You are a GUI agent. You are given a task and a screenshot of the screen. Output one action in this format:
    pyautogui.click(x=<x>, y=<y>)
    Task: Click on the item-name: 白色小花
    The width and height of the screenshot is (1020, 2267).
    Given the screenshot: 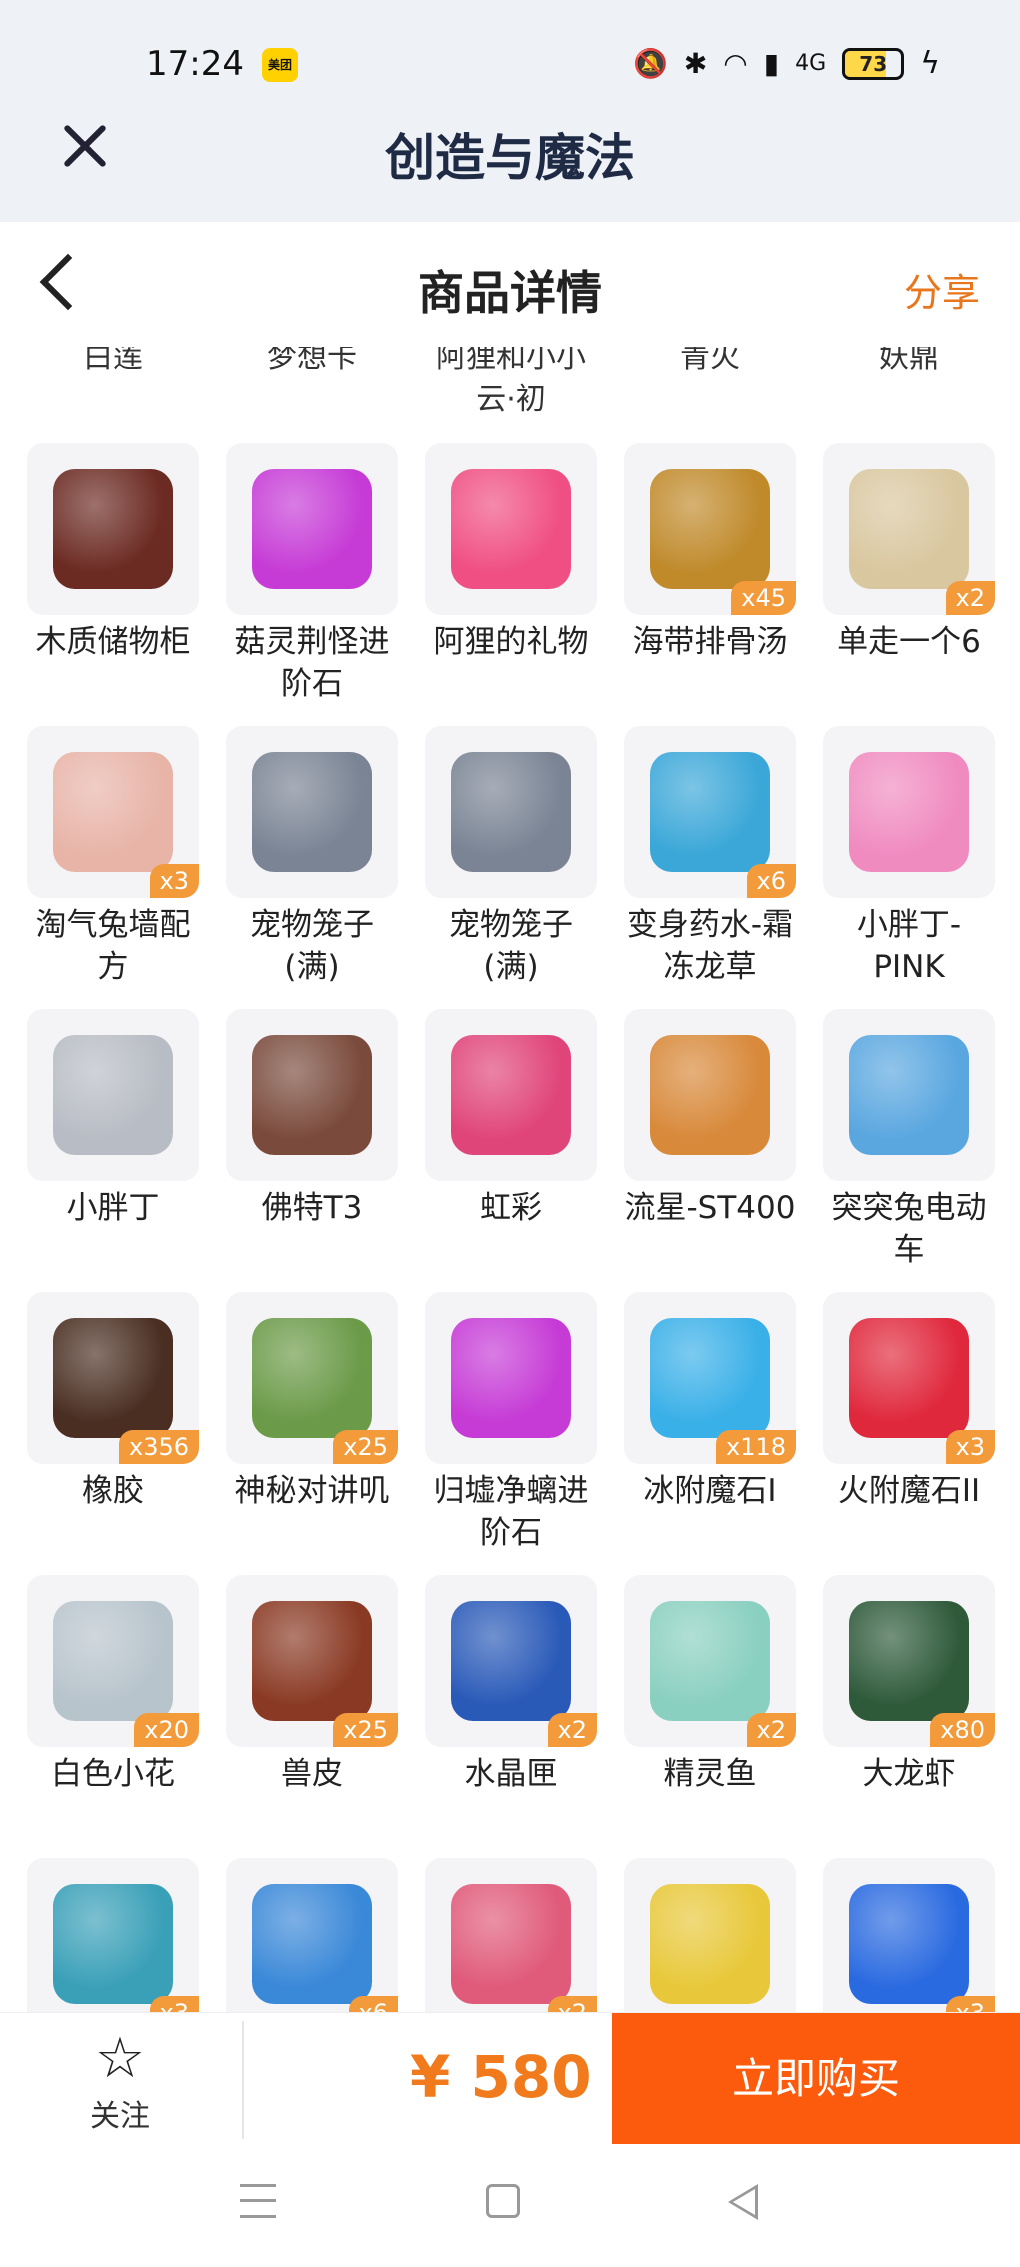 What is the action you would take?
    pyautogui.click(x=113, y=1774)
    